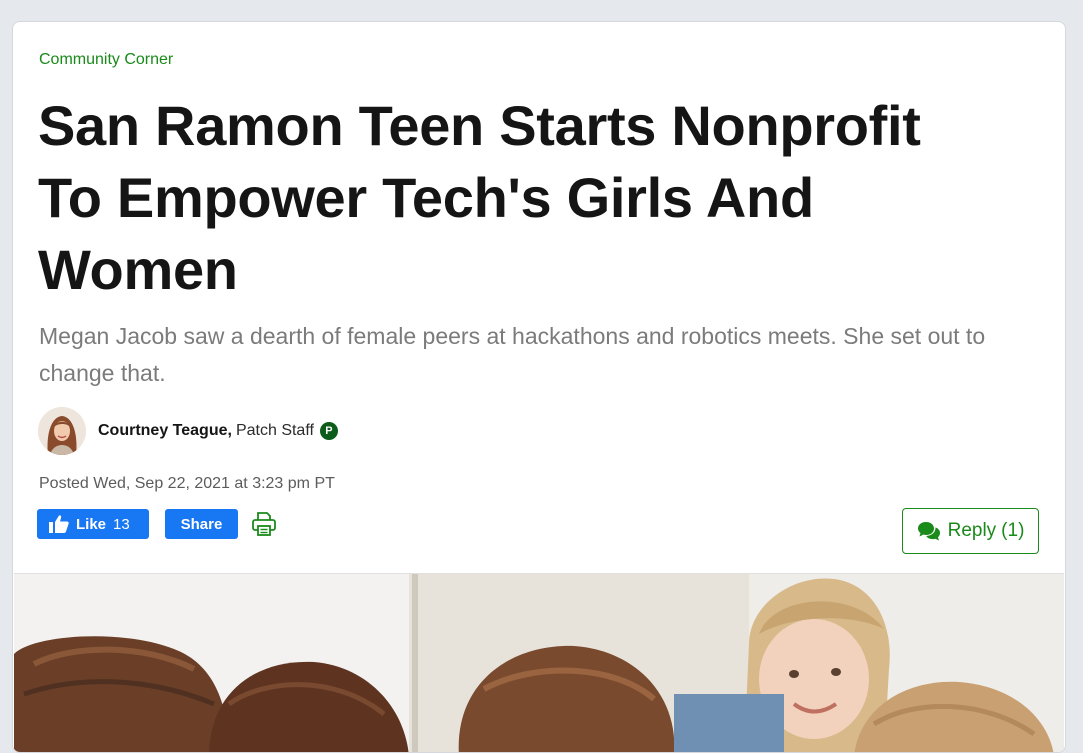 The width and height of the screenshot is (1083, 753). Describe the element at coordinates (59, 524) in the screenshot. I see `thumbs-up-icon` at that location.